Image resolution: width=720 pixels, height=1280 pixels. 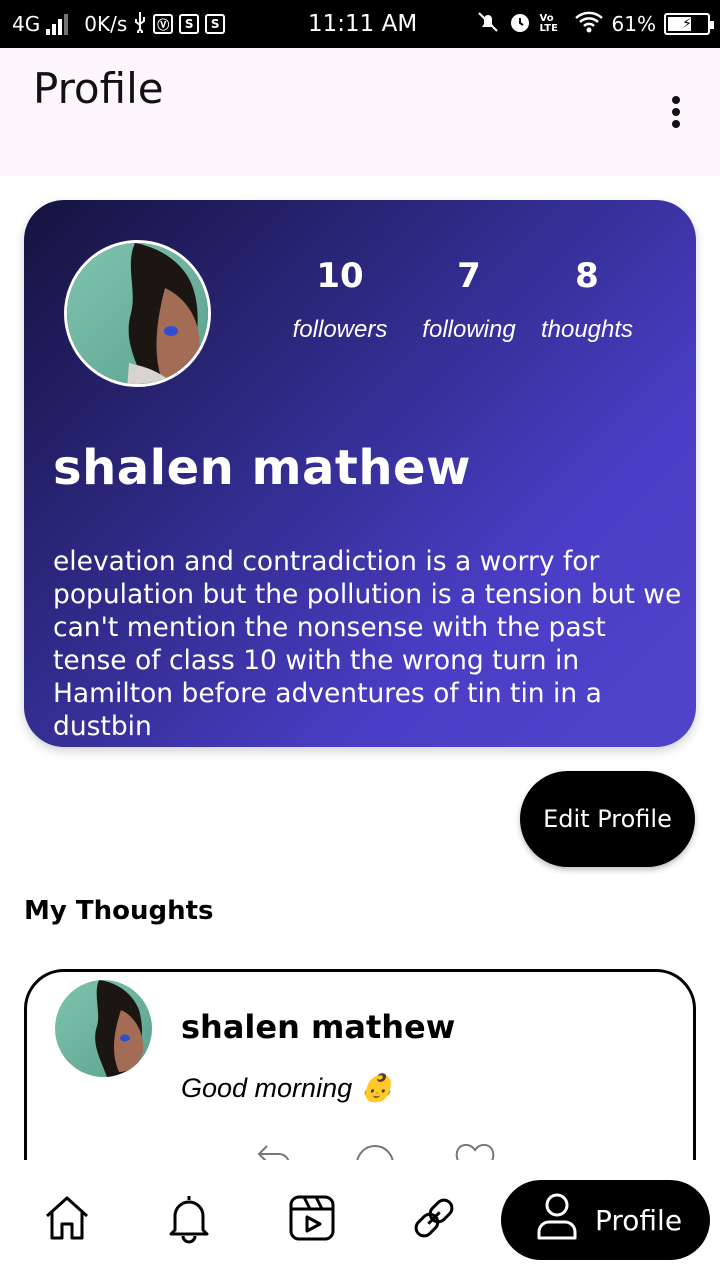 I want to click on notification-s-icon: S, so click(x=189, y=24).